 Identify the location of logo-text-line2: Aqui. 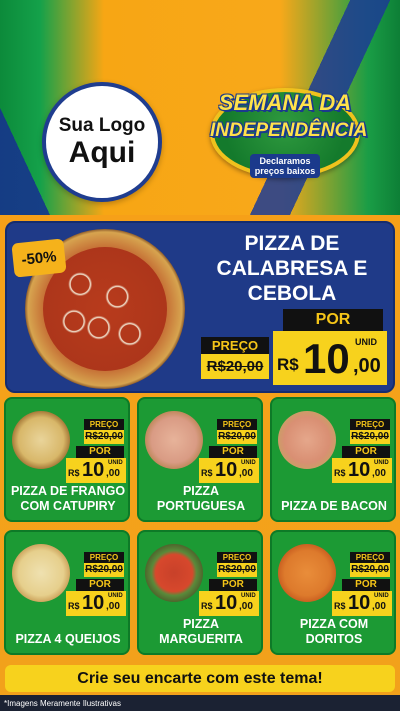
(102, 152).